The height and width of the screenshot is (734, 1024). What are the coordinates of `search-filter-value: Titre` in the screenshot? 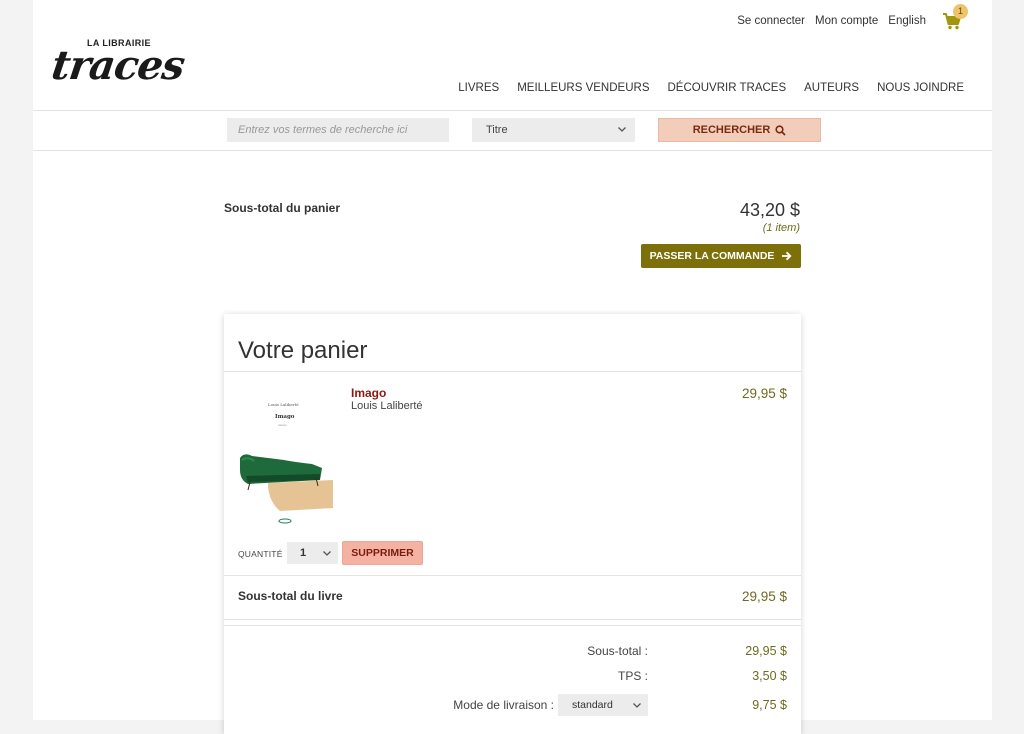 It's located at (497, 130).